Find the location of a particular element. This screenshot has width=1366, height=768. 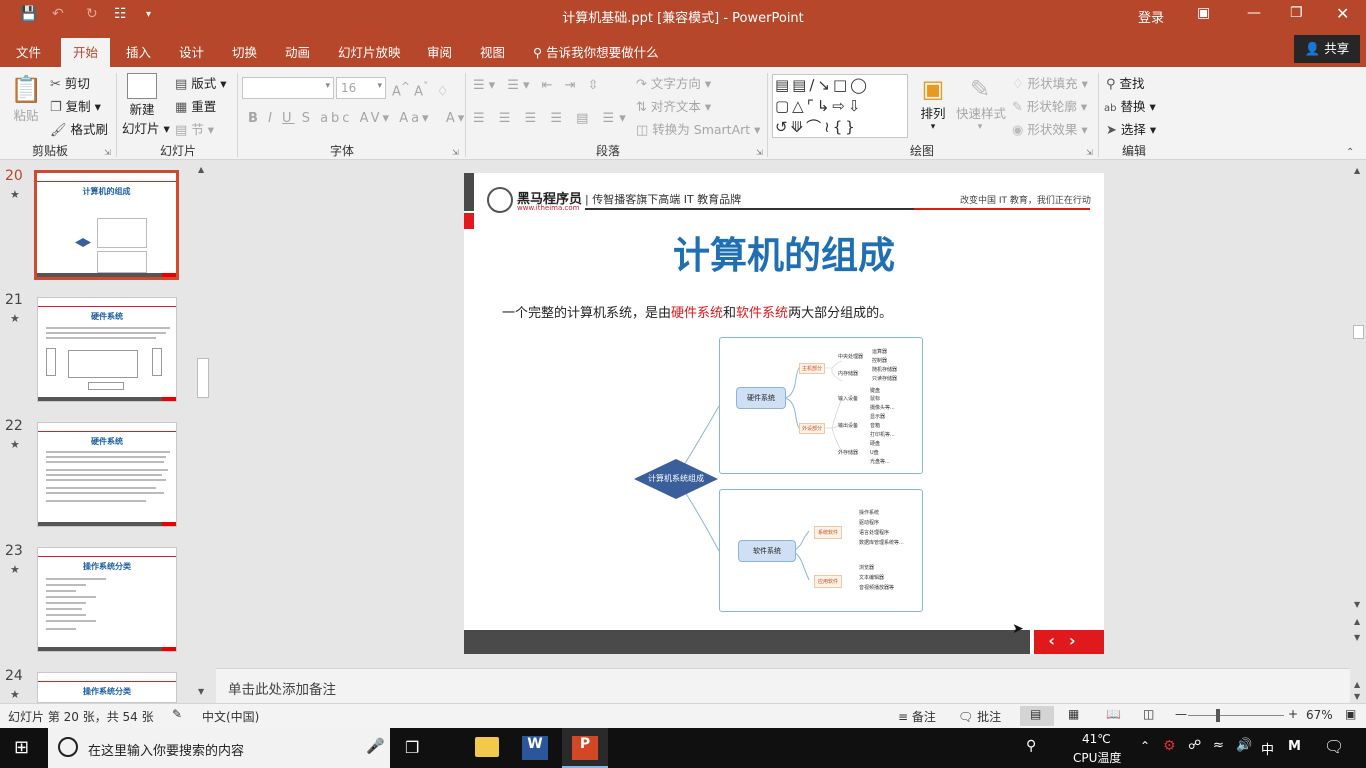

tab-slideshow: 幻灯片放映 is located at coordinates (369, 51).